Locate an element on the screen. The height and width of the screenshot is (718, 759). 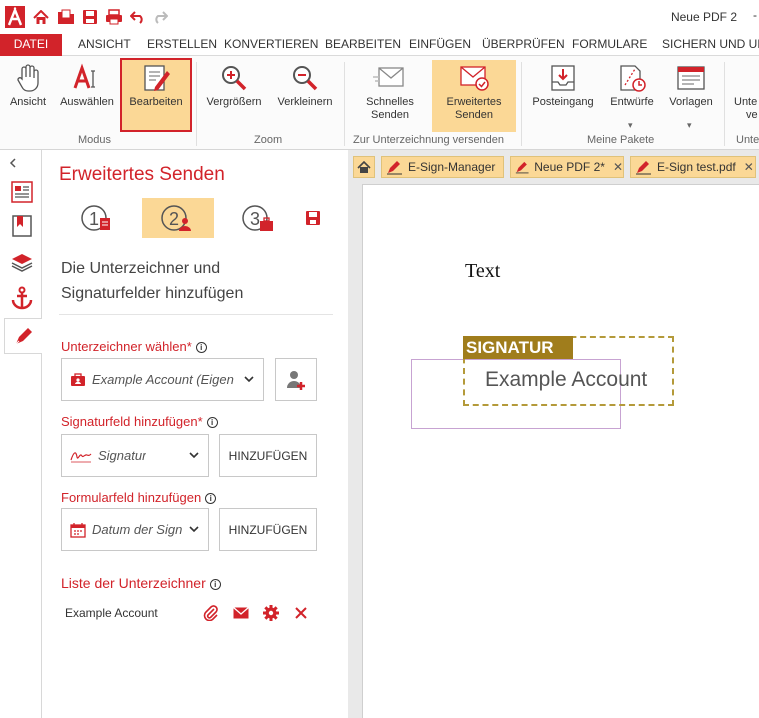
signature-icon is located at coordinates (81, 456).